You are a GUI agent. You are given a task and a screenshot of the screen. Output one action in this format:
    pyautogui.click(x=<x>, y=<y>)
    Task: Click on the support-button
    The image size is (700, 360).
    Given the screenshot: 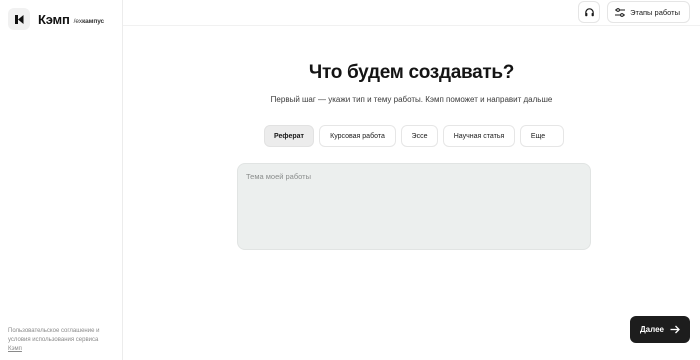 What is the action you would take?
    pyautogui.click(x=589, y=12)
    